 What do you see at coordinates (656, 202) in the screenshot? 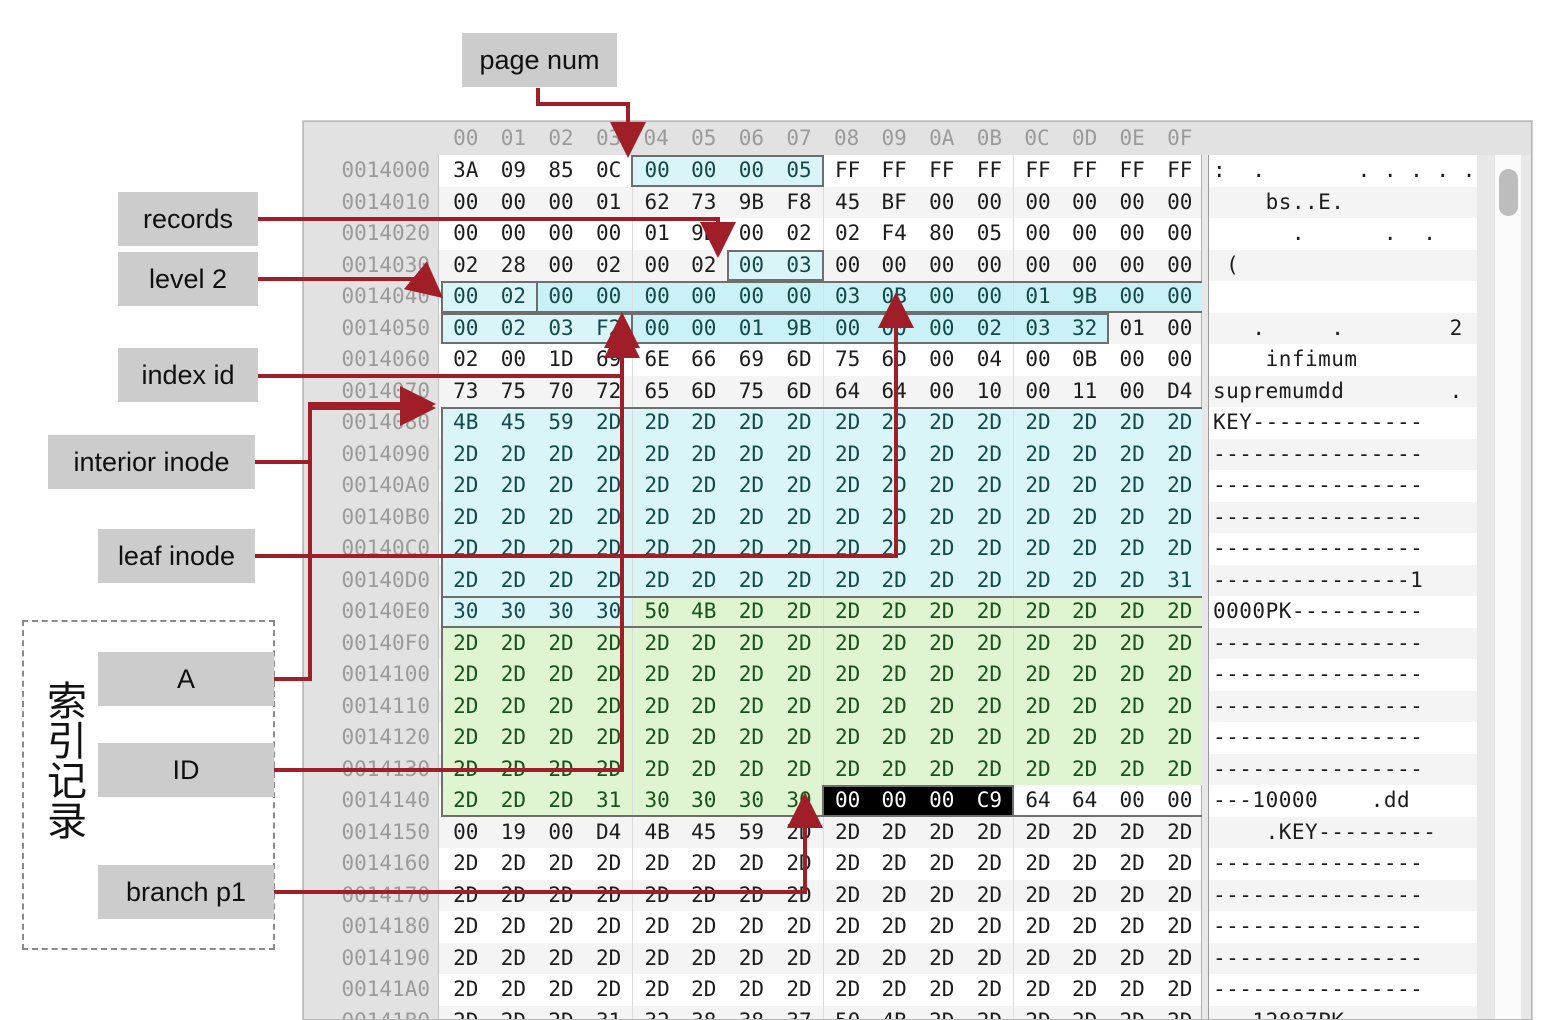
I see `hex-byte: 62` at bounding box center [656, 202].